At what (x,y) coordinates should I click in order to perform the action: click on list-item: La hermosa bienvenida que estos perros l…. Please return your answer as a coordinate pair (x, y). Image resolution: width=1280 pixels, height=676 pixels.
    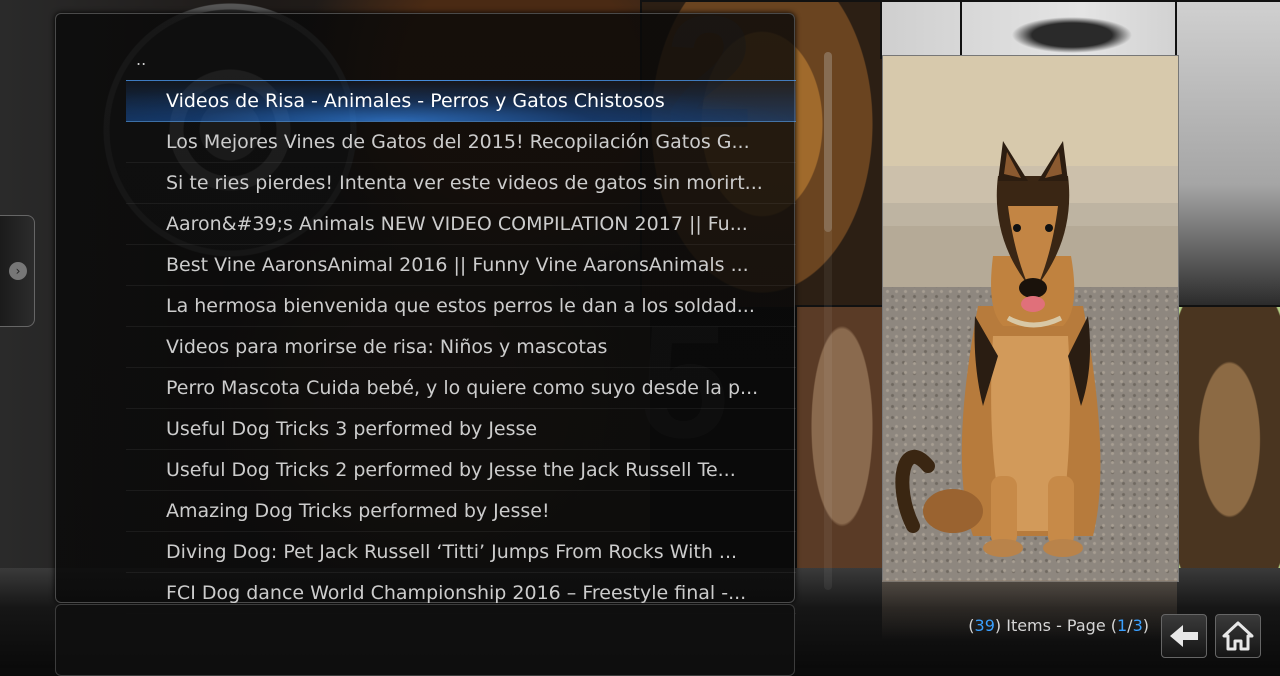
    Looking at the image, I should click on (461, 306).